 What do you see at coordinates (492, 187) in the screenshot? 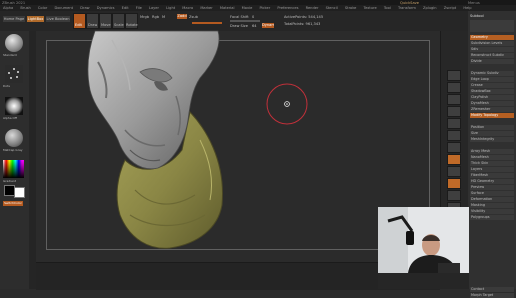
I see `preview-row: Preview` at bounding box center [492, 187].